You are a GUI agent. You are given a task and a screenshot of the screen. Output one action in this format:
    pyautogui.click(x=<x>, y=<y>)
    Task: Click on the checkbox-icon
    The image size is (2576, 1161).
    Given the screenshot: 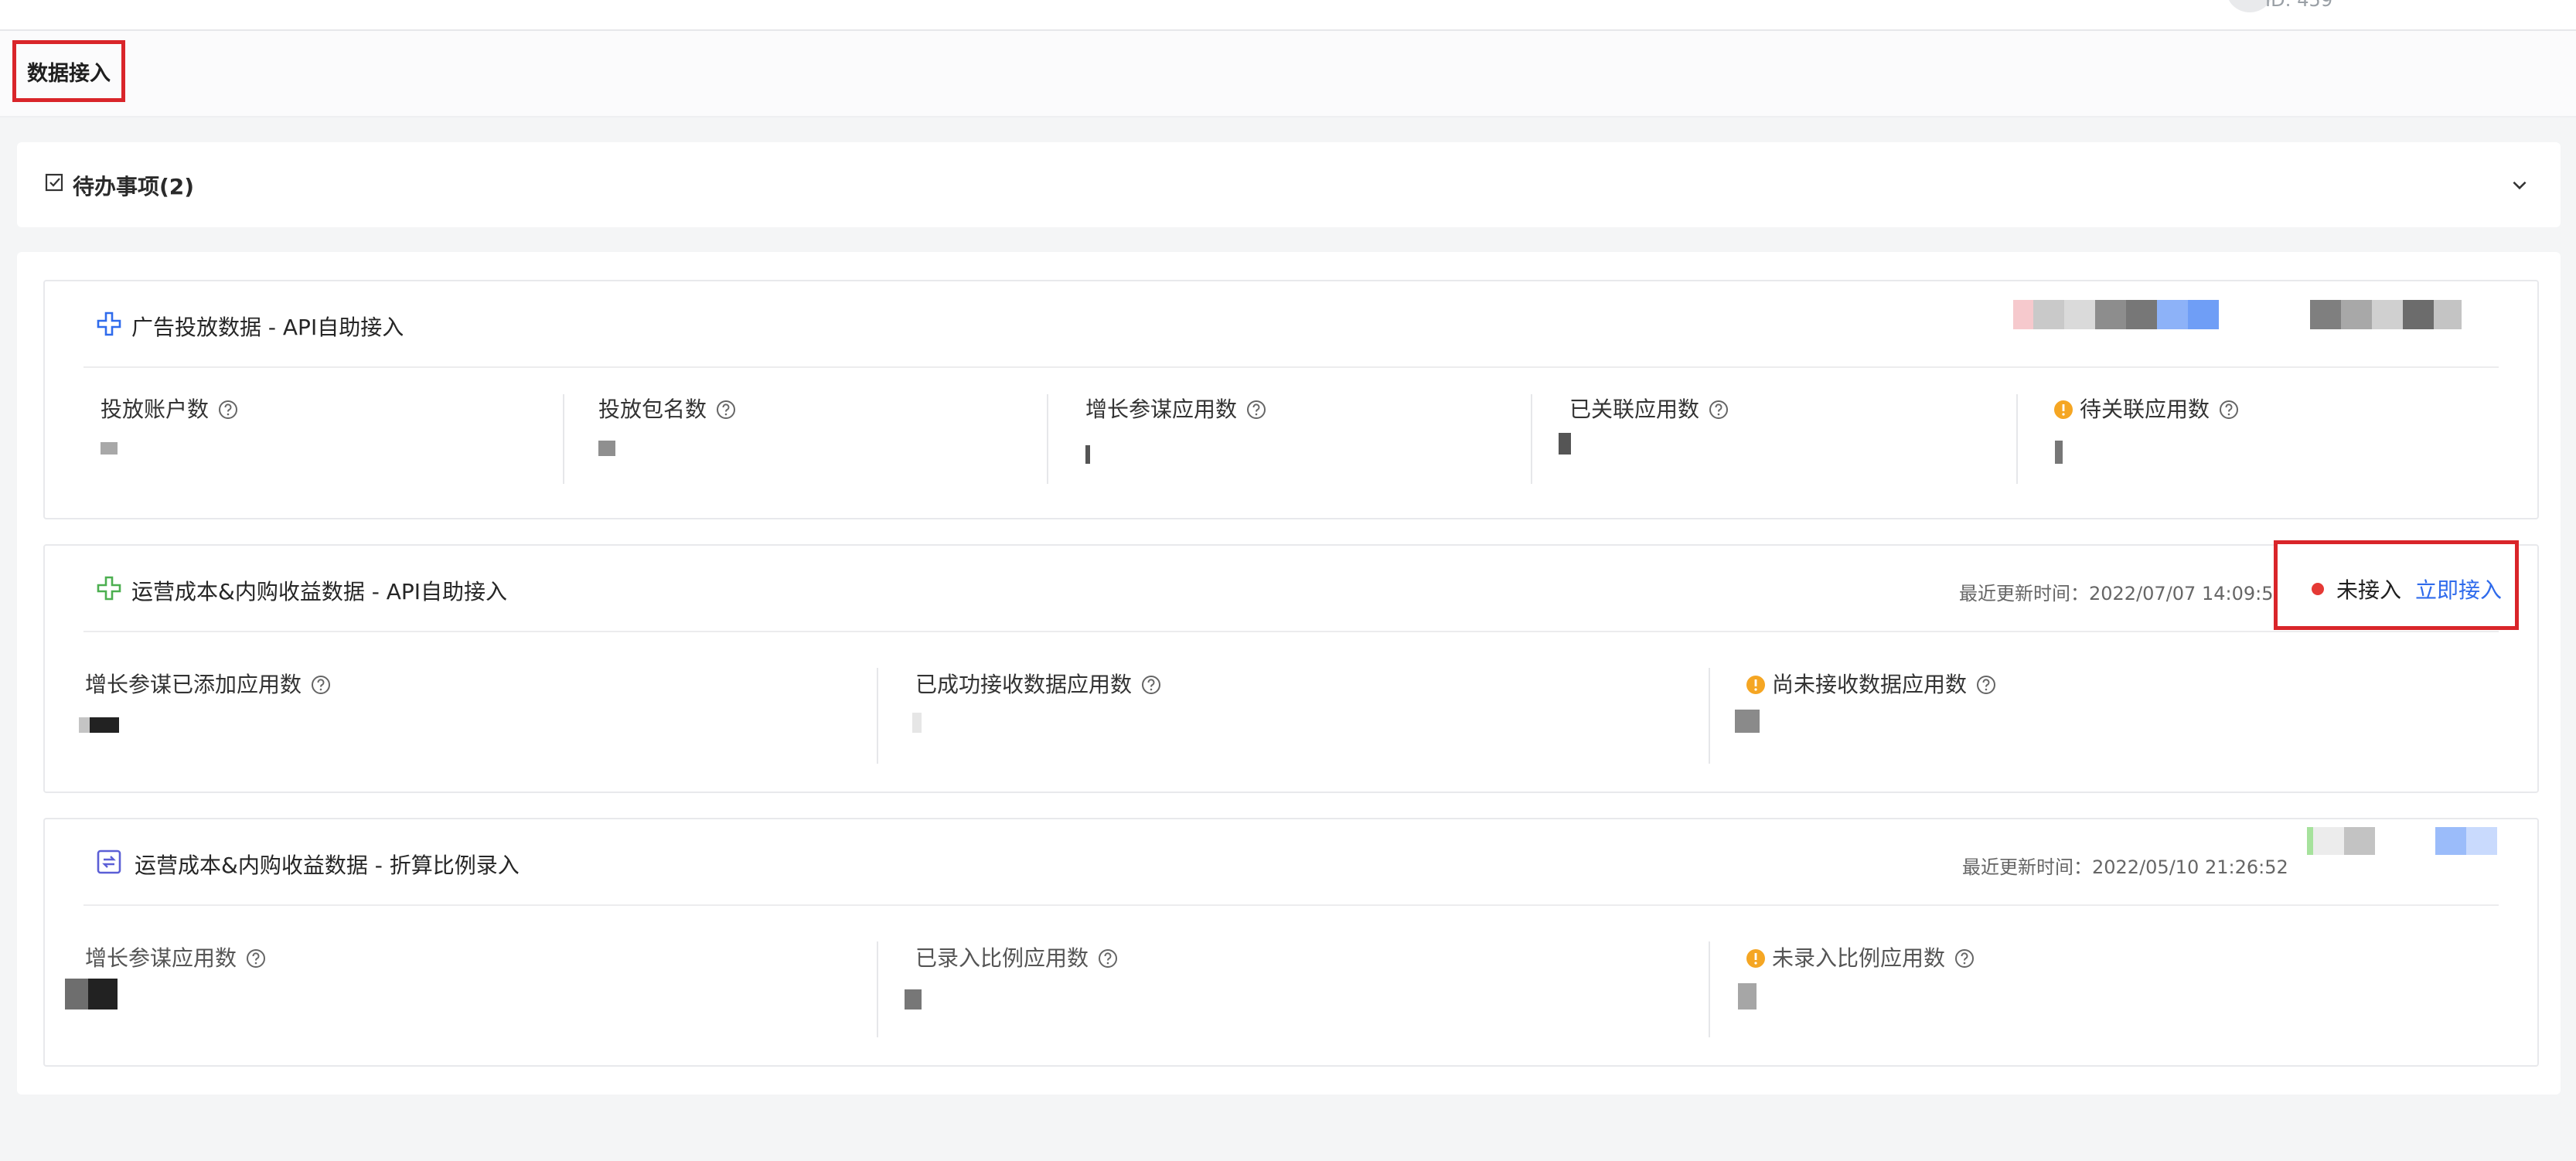 What is the action you would take?
    pyautogui.click(x=54, y=182)
    